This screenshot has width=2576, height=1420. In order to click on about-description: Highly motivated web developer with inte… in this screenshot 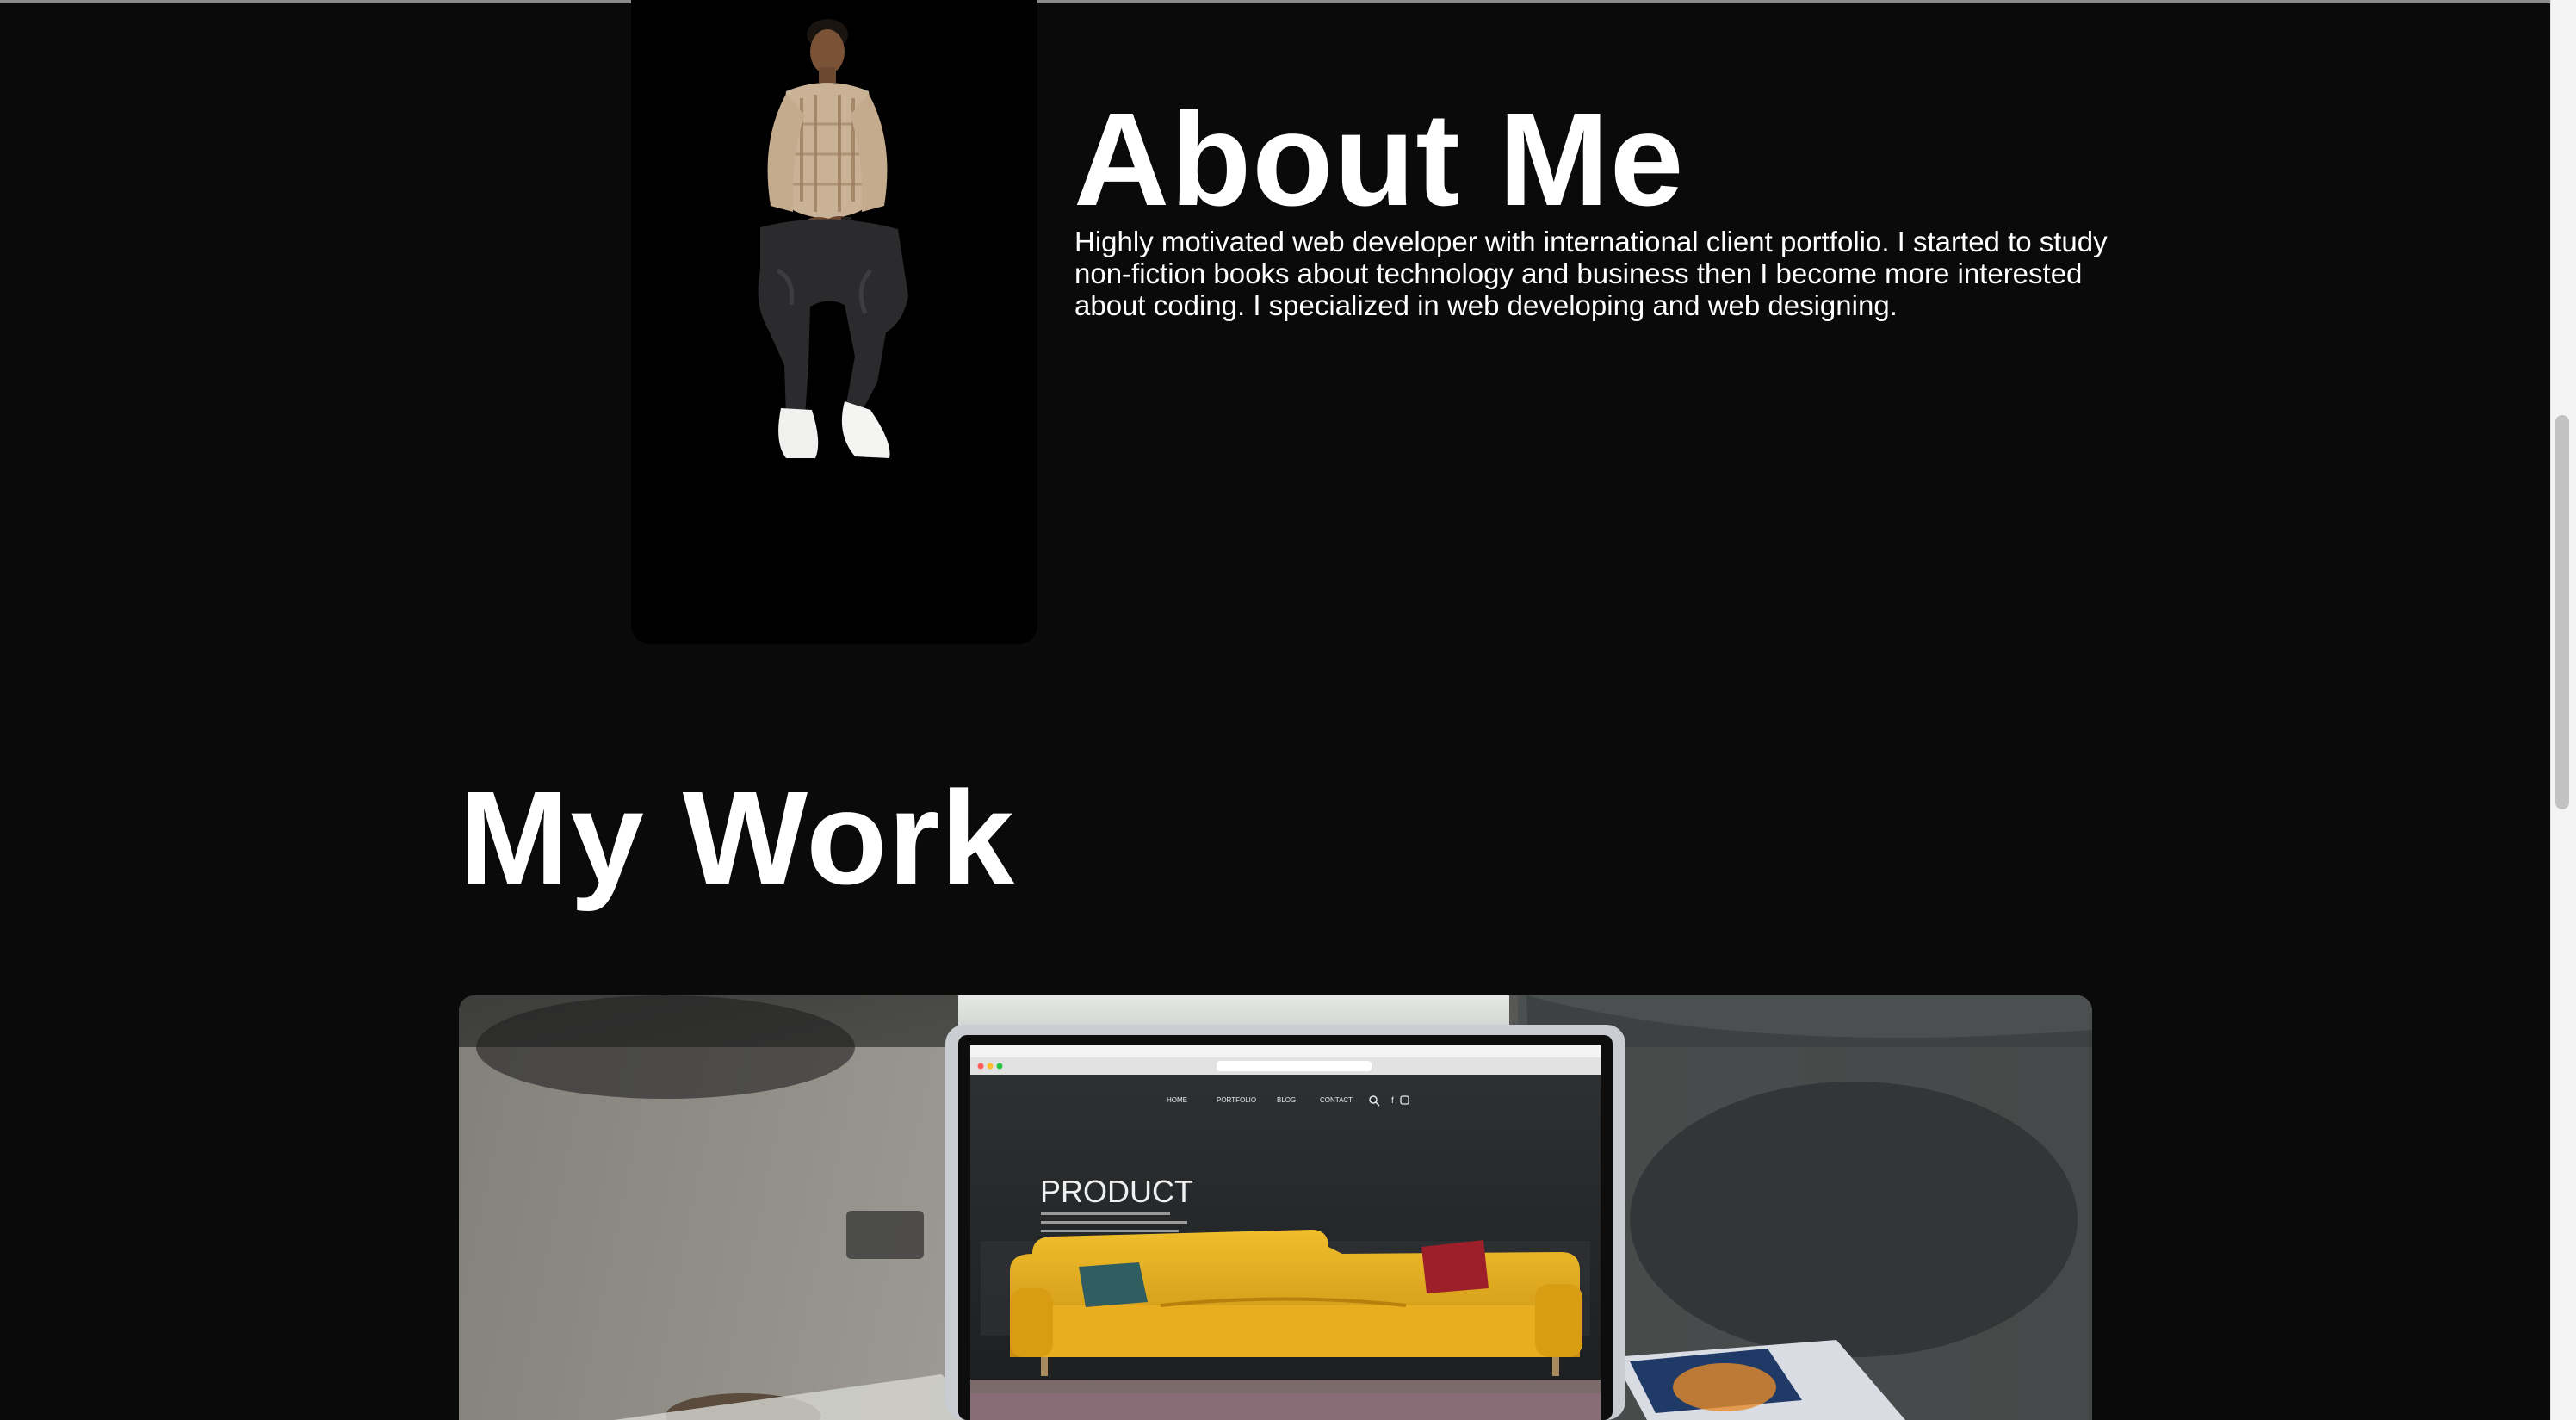, I will do `click(1591, 273)`.